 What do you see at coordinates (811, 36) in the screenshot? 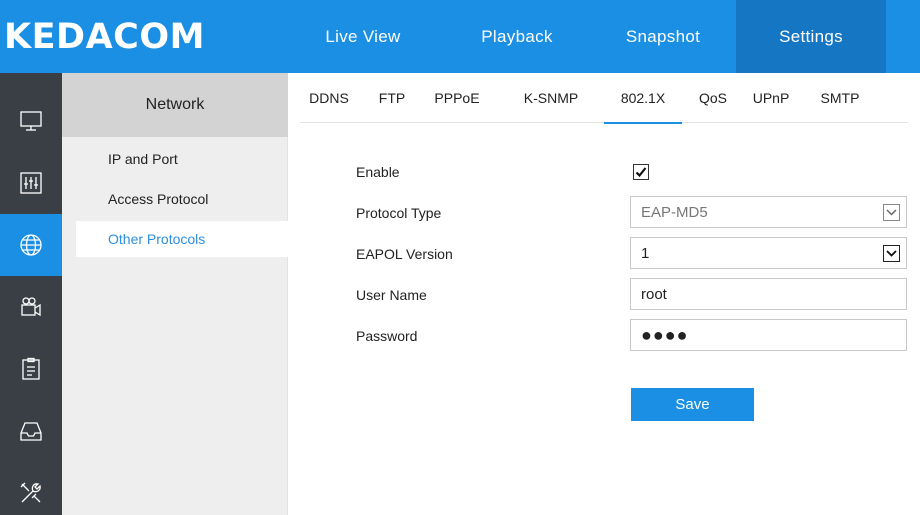
I see `nav-settings: Settings` at bounding box center [811, 36].